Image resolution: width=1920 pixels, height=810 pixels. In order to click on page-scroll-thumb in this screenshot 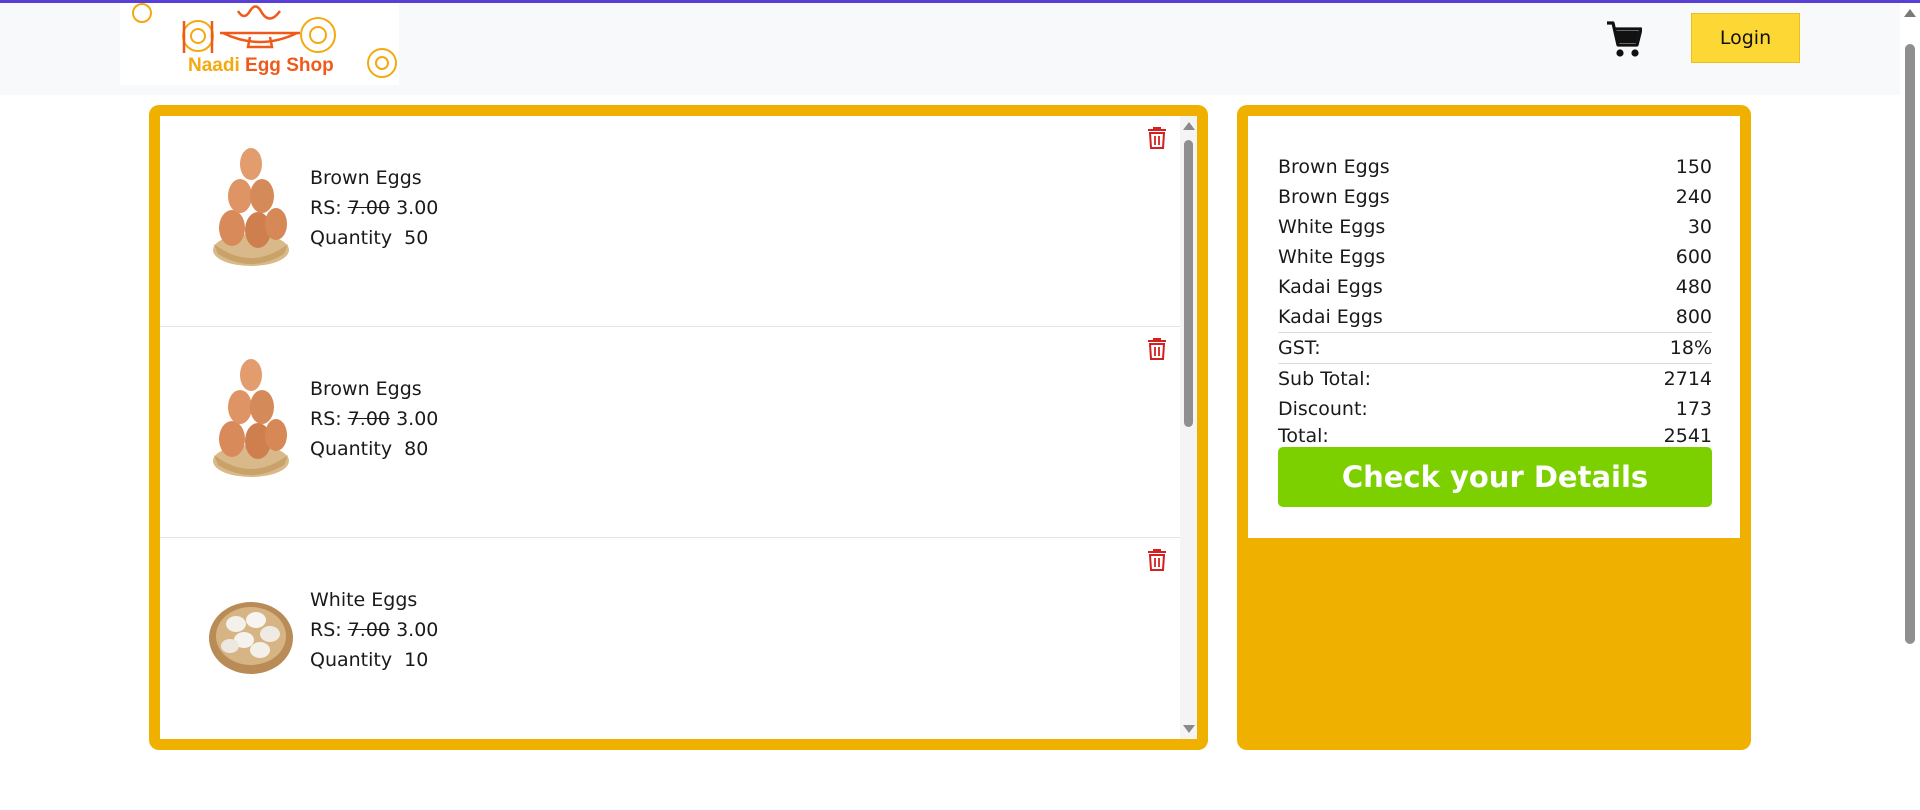, I will do `click(1910, 344)`.